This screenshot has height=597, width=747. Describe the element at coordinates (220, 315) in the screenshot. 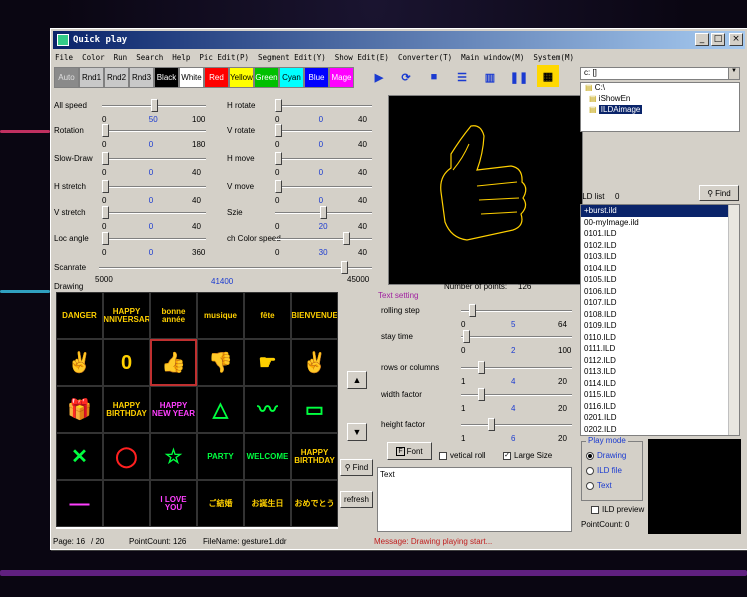

I see `thumbnail-cell: musique` at that location.